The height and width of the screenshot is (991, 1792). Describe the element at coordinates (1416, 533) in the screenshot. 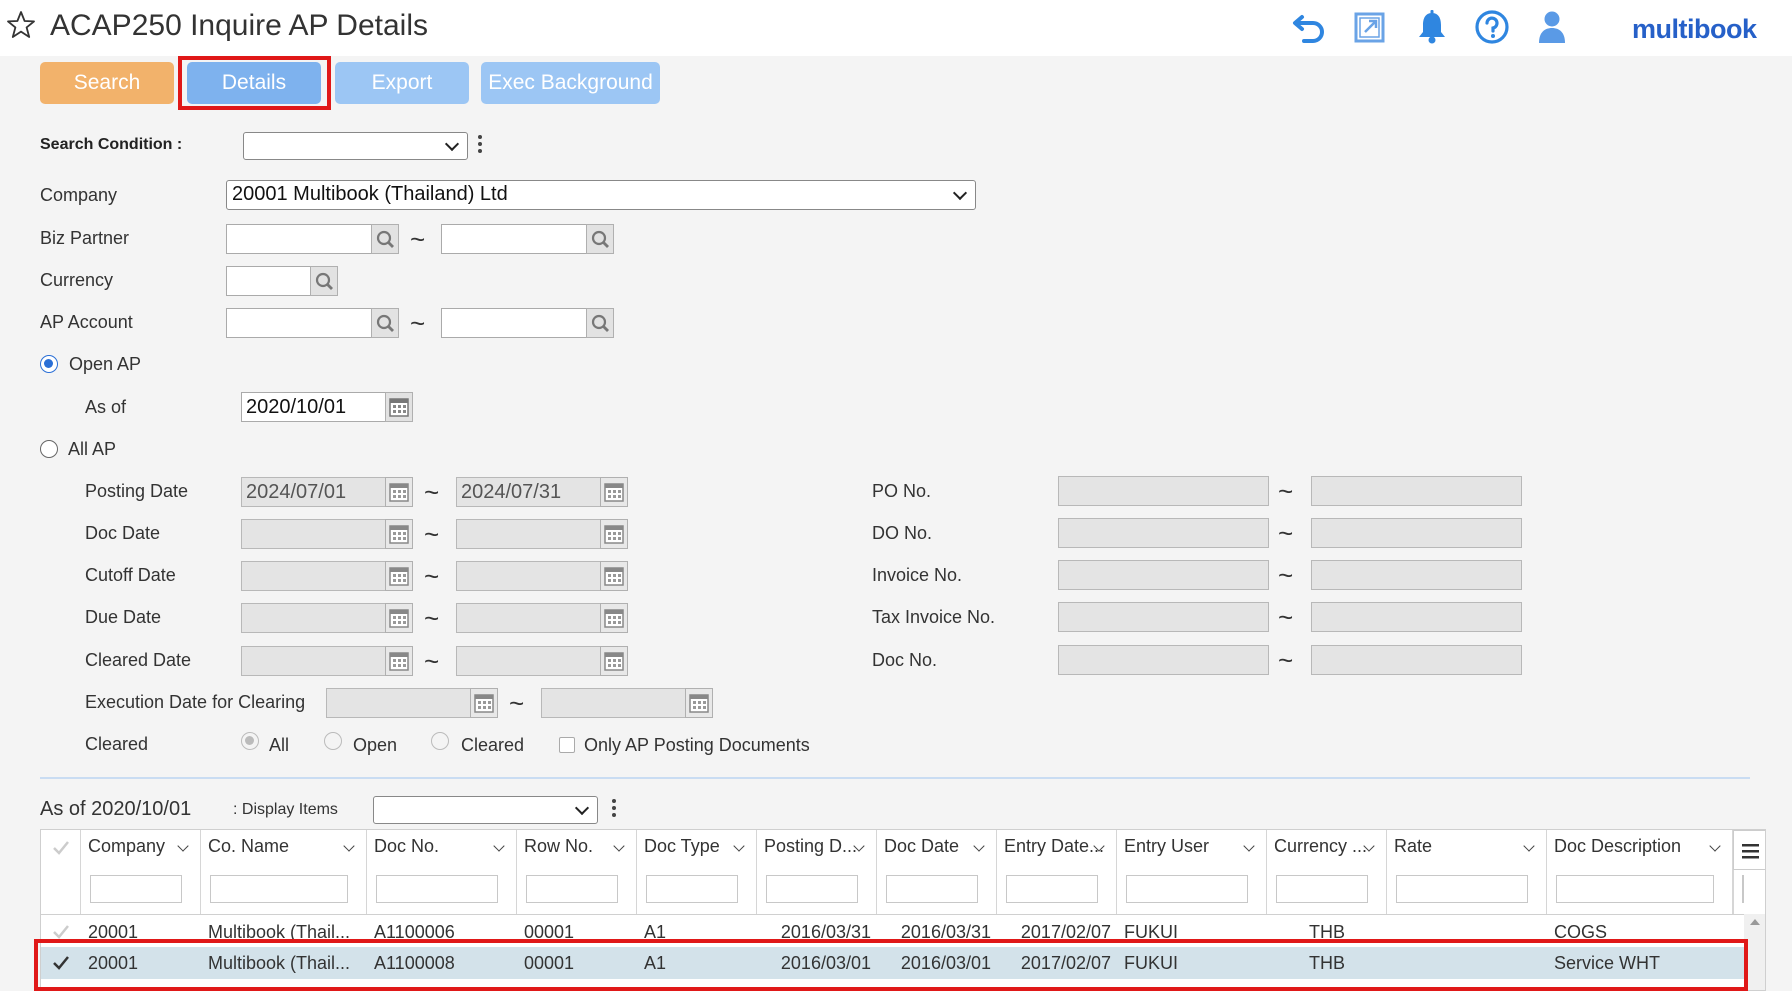

I see `do-no-to-input` at that location.